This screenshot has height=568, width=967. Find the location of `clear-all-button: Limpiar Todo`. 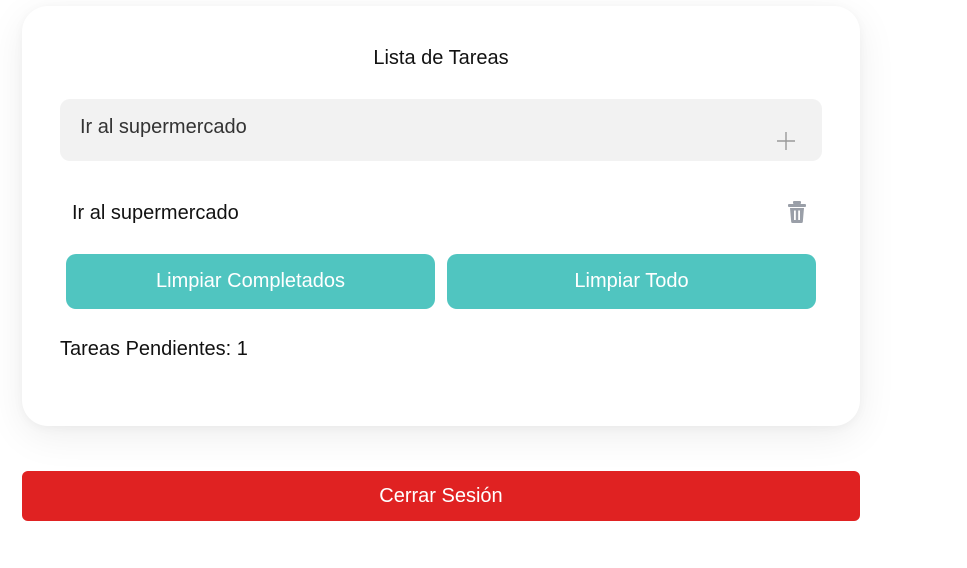

clear-all-button: Limpiar Todo is located at coordinates (631, 281).